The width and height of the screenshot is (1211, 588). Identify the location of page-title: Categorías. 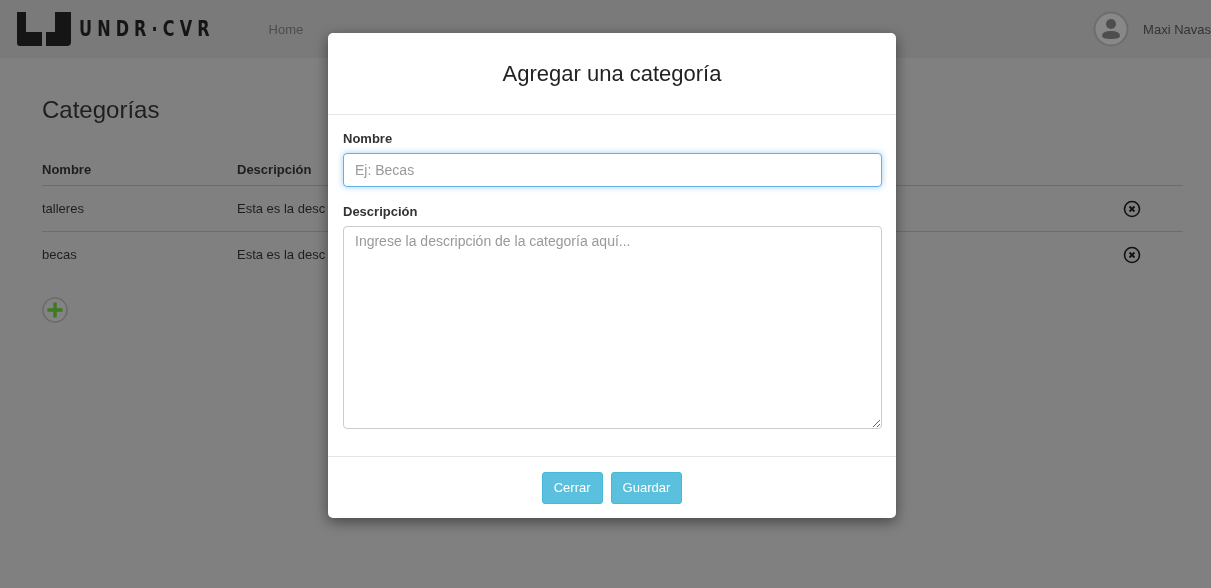
(101, 110).